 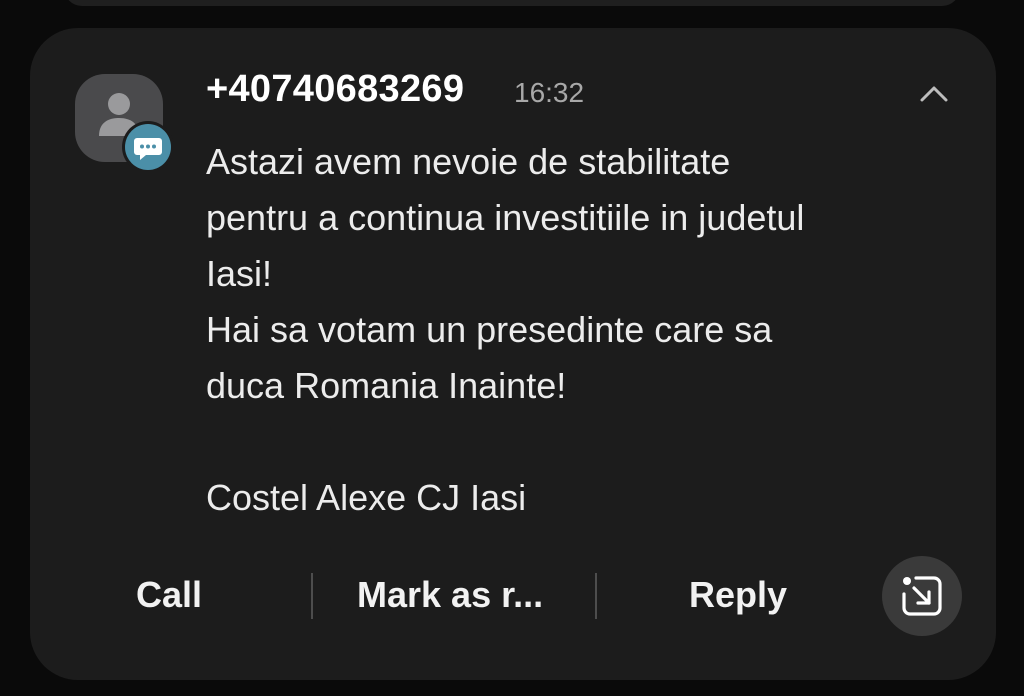 What do you see at coordinates (566, 442) in the screenshot?
I see `message-line` at bounding box center [566, 442].